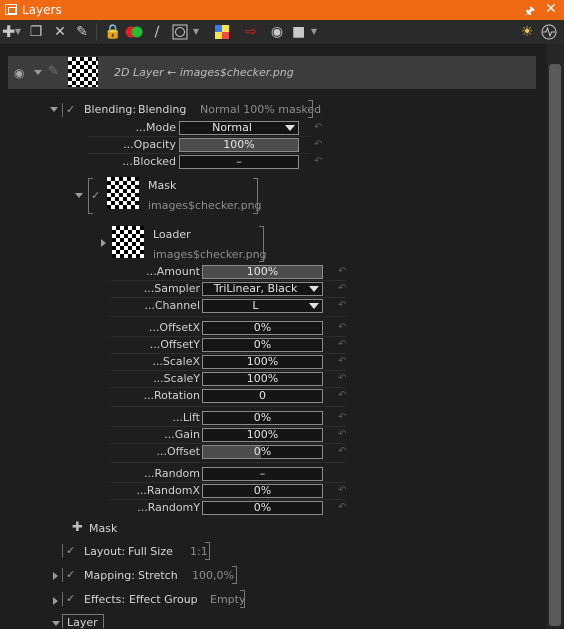 This screenshot has height=629, width=564. What do you see at coordinates (36, 32) in the screenshot?
I see `duplicate-icon: ❐` at bounding box center [36, 32].